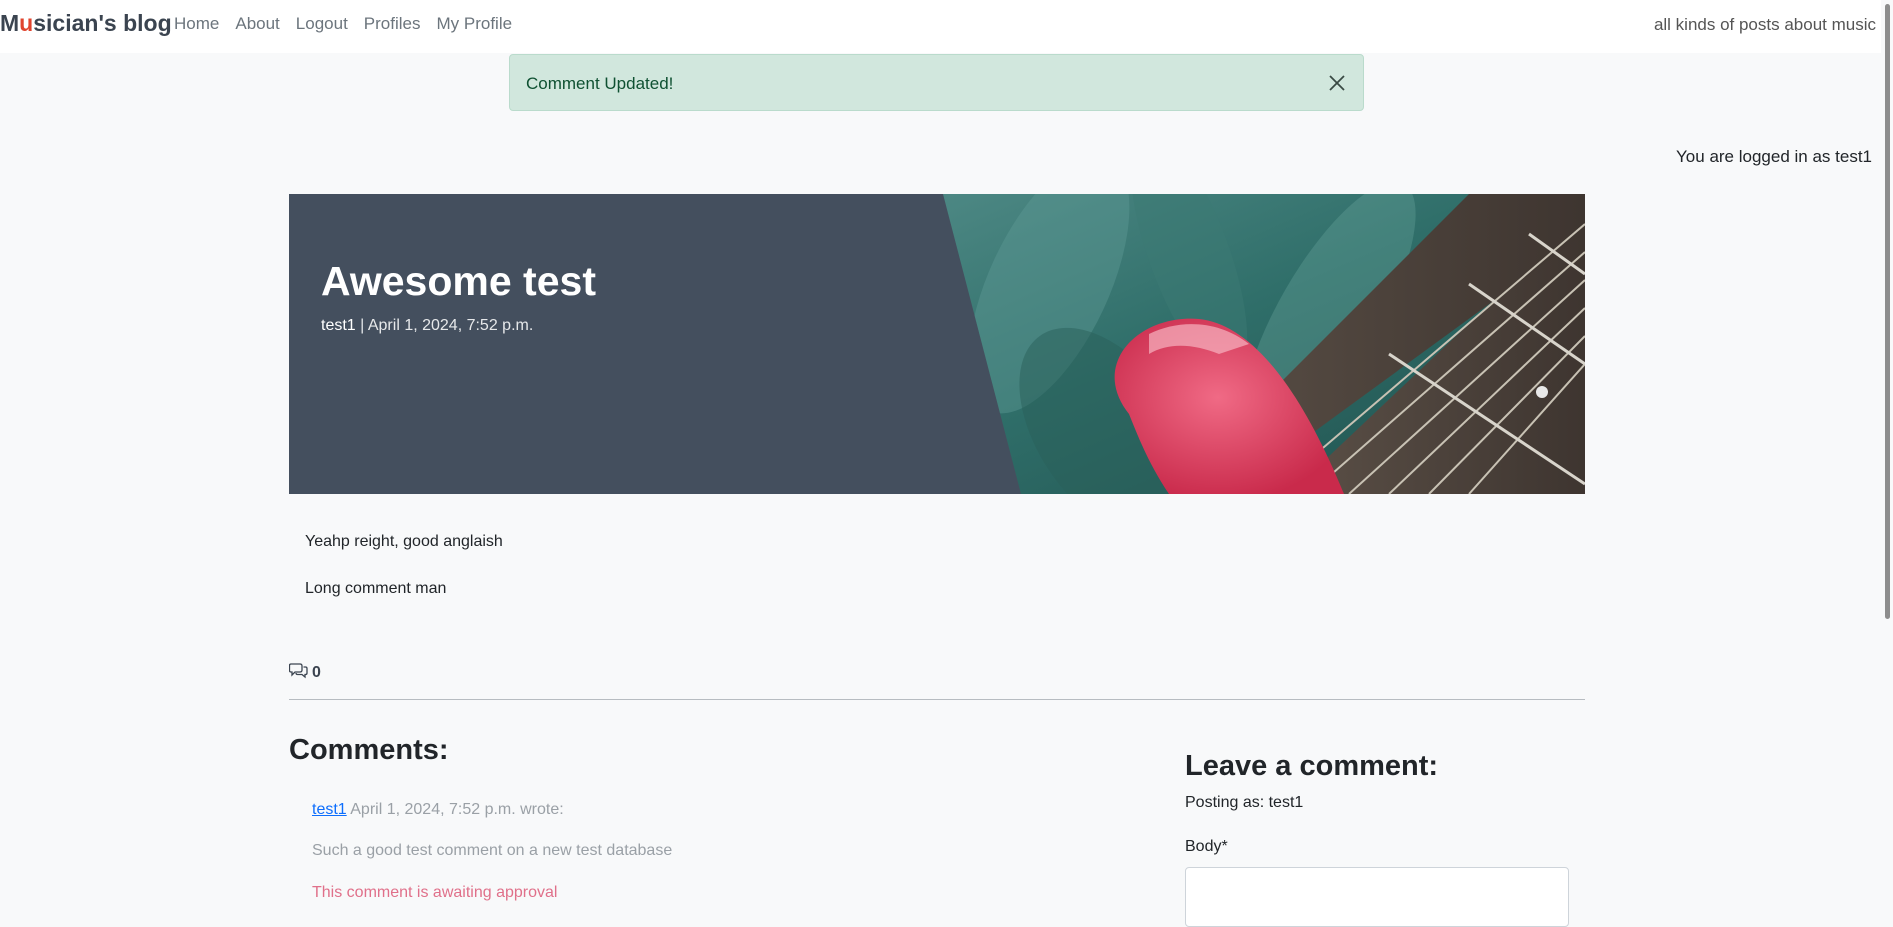 The width and height of the screenshot is (1893, 927). What do you see at coordinates (86, 23) in the screenshot?
I see `brand-logo: Musician's blog` at bounding box center [86, 23].